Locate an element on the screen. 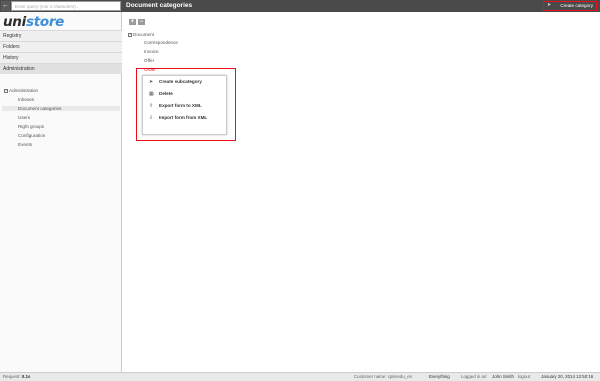 The height and width of the screenshot is (381, 600). doc-tree-root: − Document is located at coordinates (141, 34).